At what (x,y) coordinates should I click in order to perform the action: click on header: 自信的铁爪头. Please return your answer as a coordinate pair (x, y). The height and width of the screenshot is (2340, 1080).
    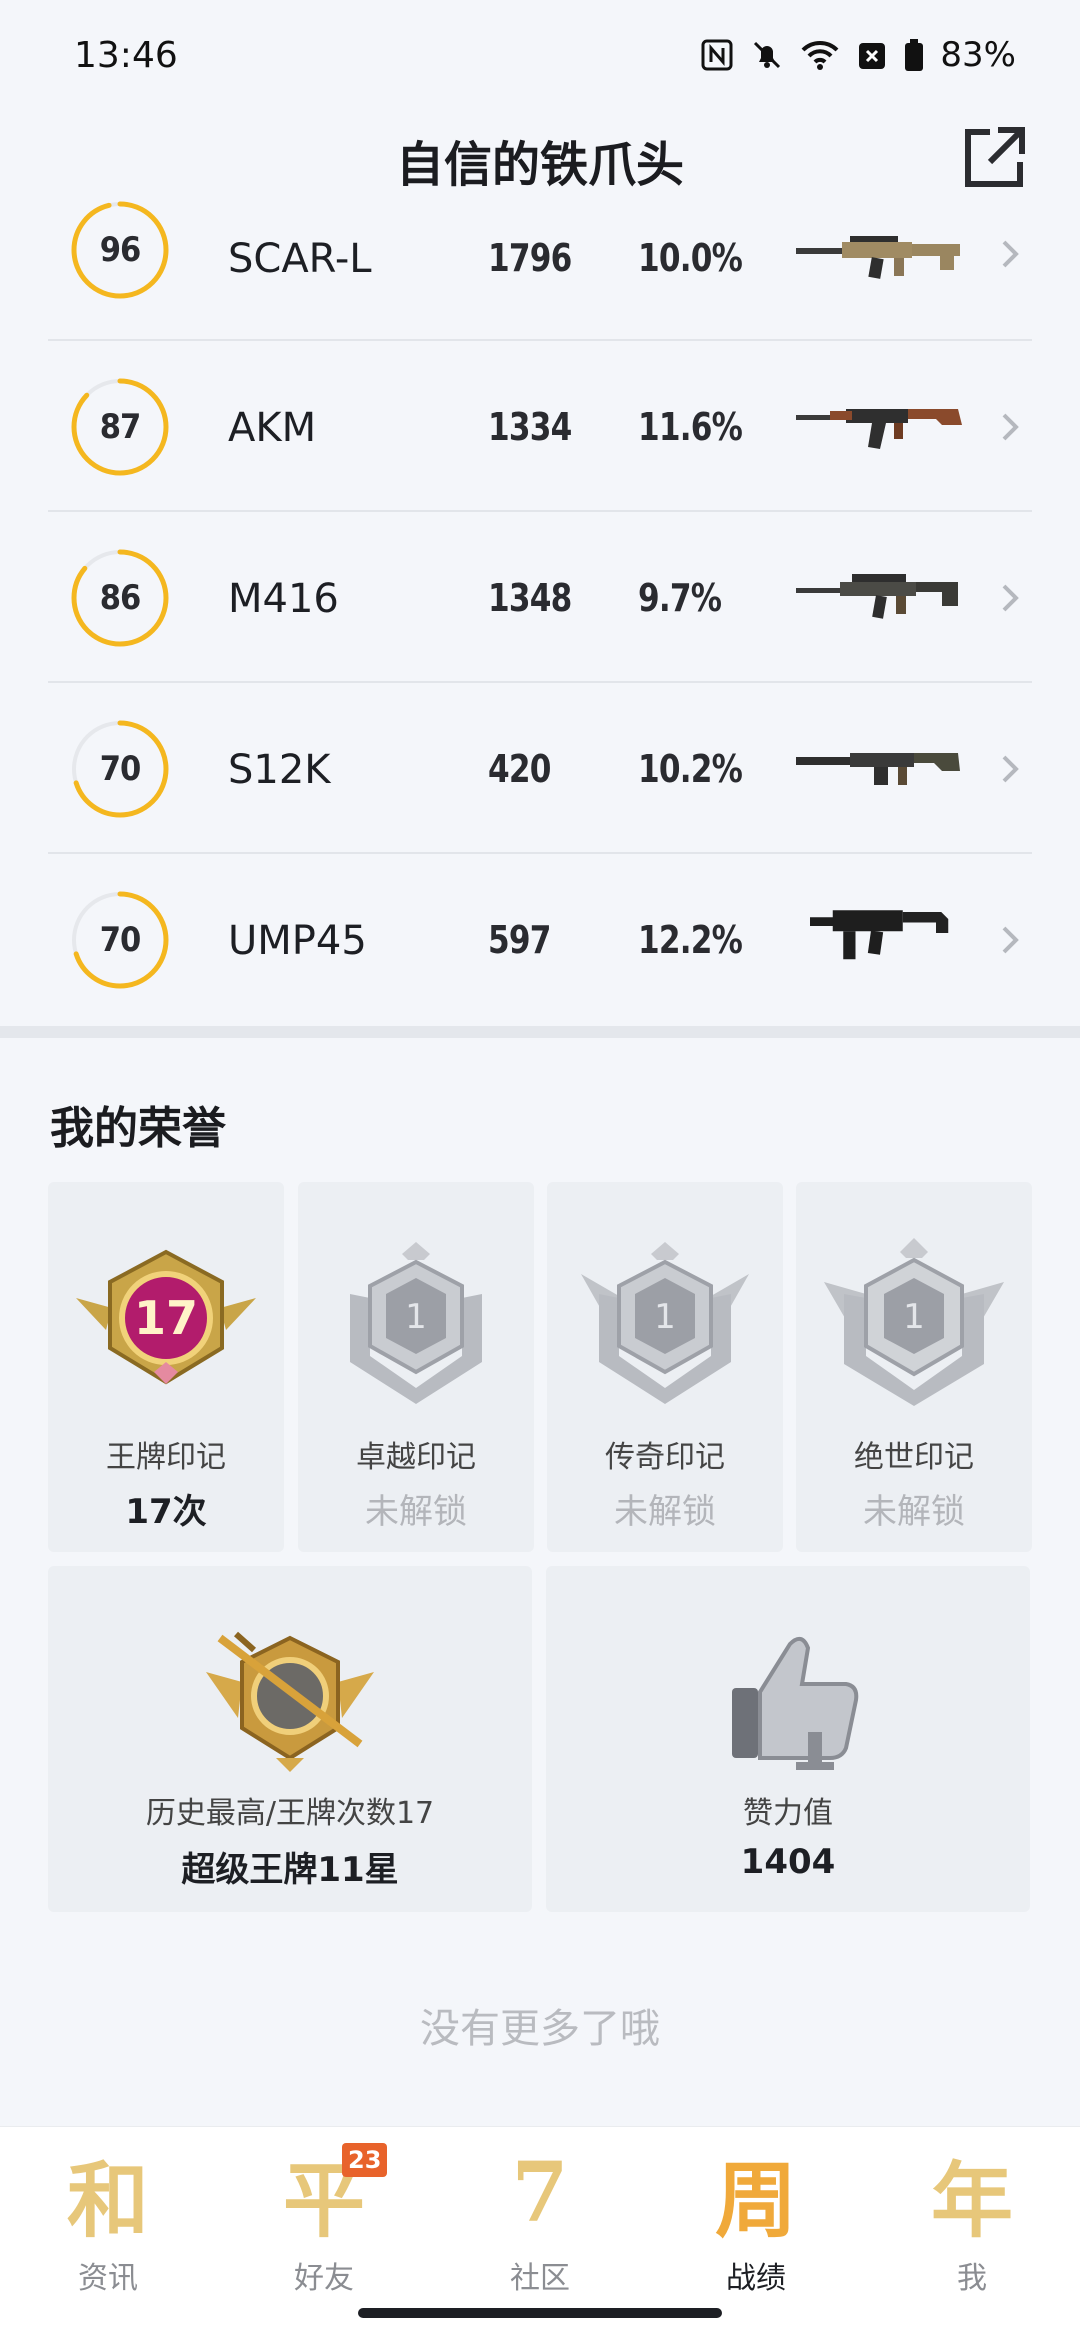
    Looking at the image, I should click on (540, 160).